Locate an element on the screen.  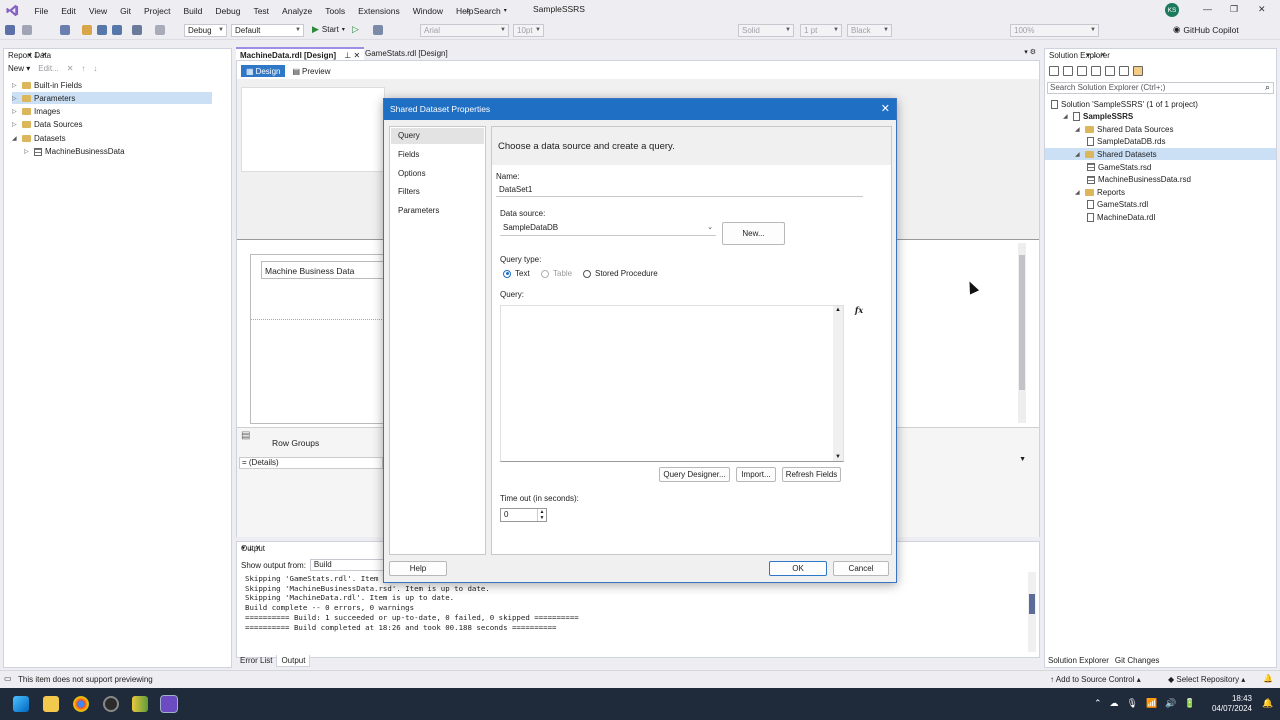
configuration-select: Debug ▼ is located at coordinates (205, 30).